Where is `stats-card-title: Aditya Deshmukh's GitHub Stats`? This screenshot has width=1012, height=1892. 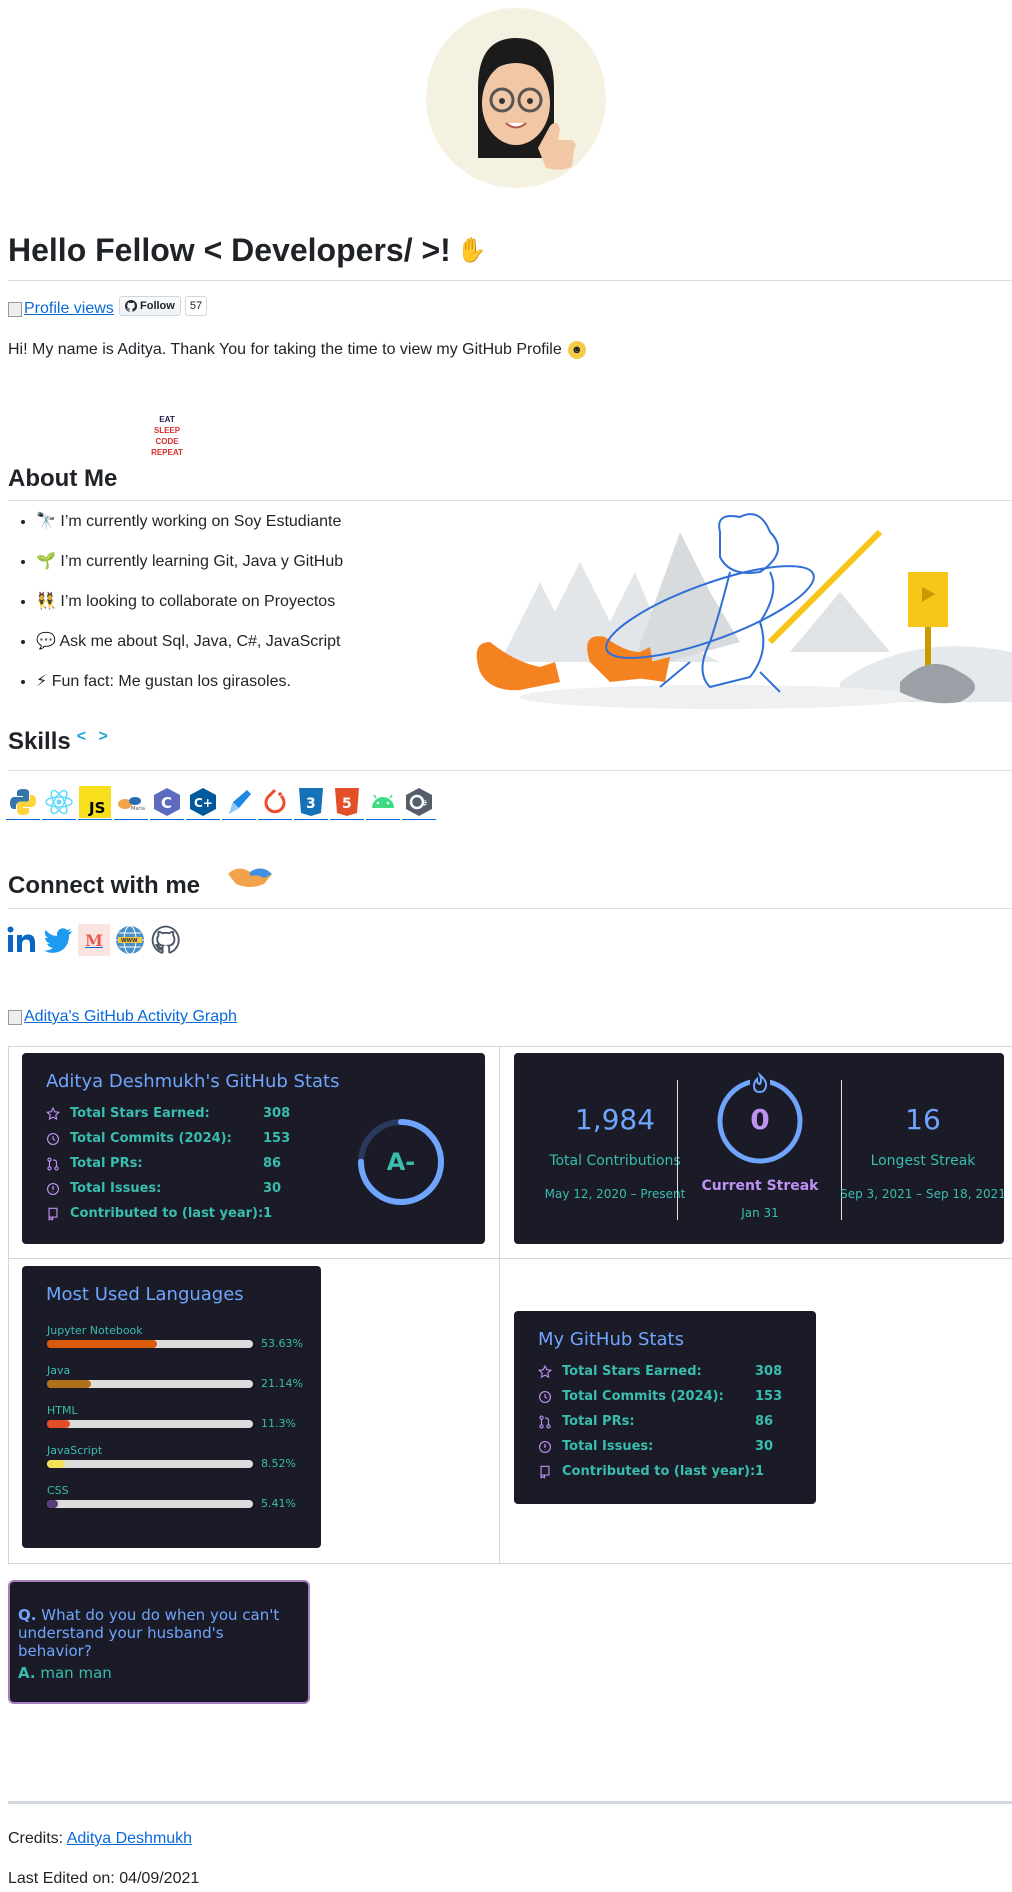 stats-card-title: Aditya Deshmukh's GitHub Stats is located at coordinates (193, 1081).